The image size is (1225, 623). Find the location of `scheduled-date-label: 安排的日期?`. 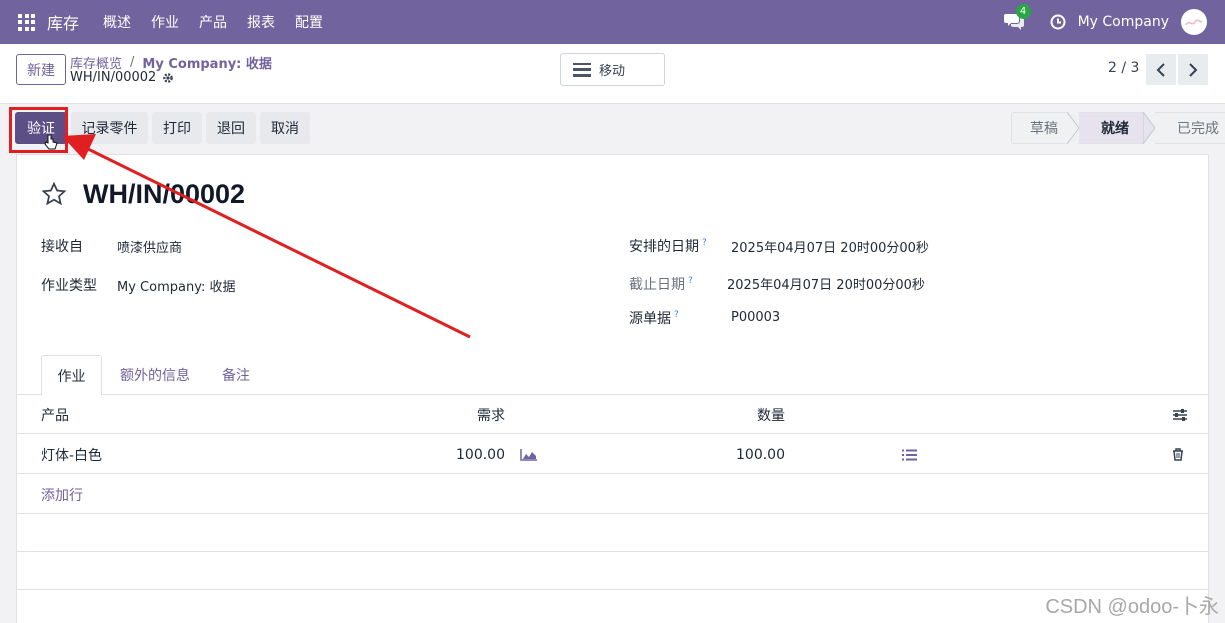

scheduled-date-label: 安排的日期? is located at coordinates (668, 246).